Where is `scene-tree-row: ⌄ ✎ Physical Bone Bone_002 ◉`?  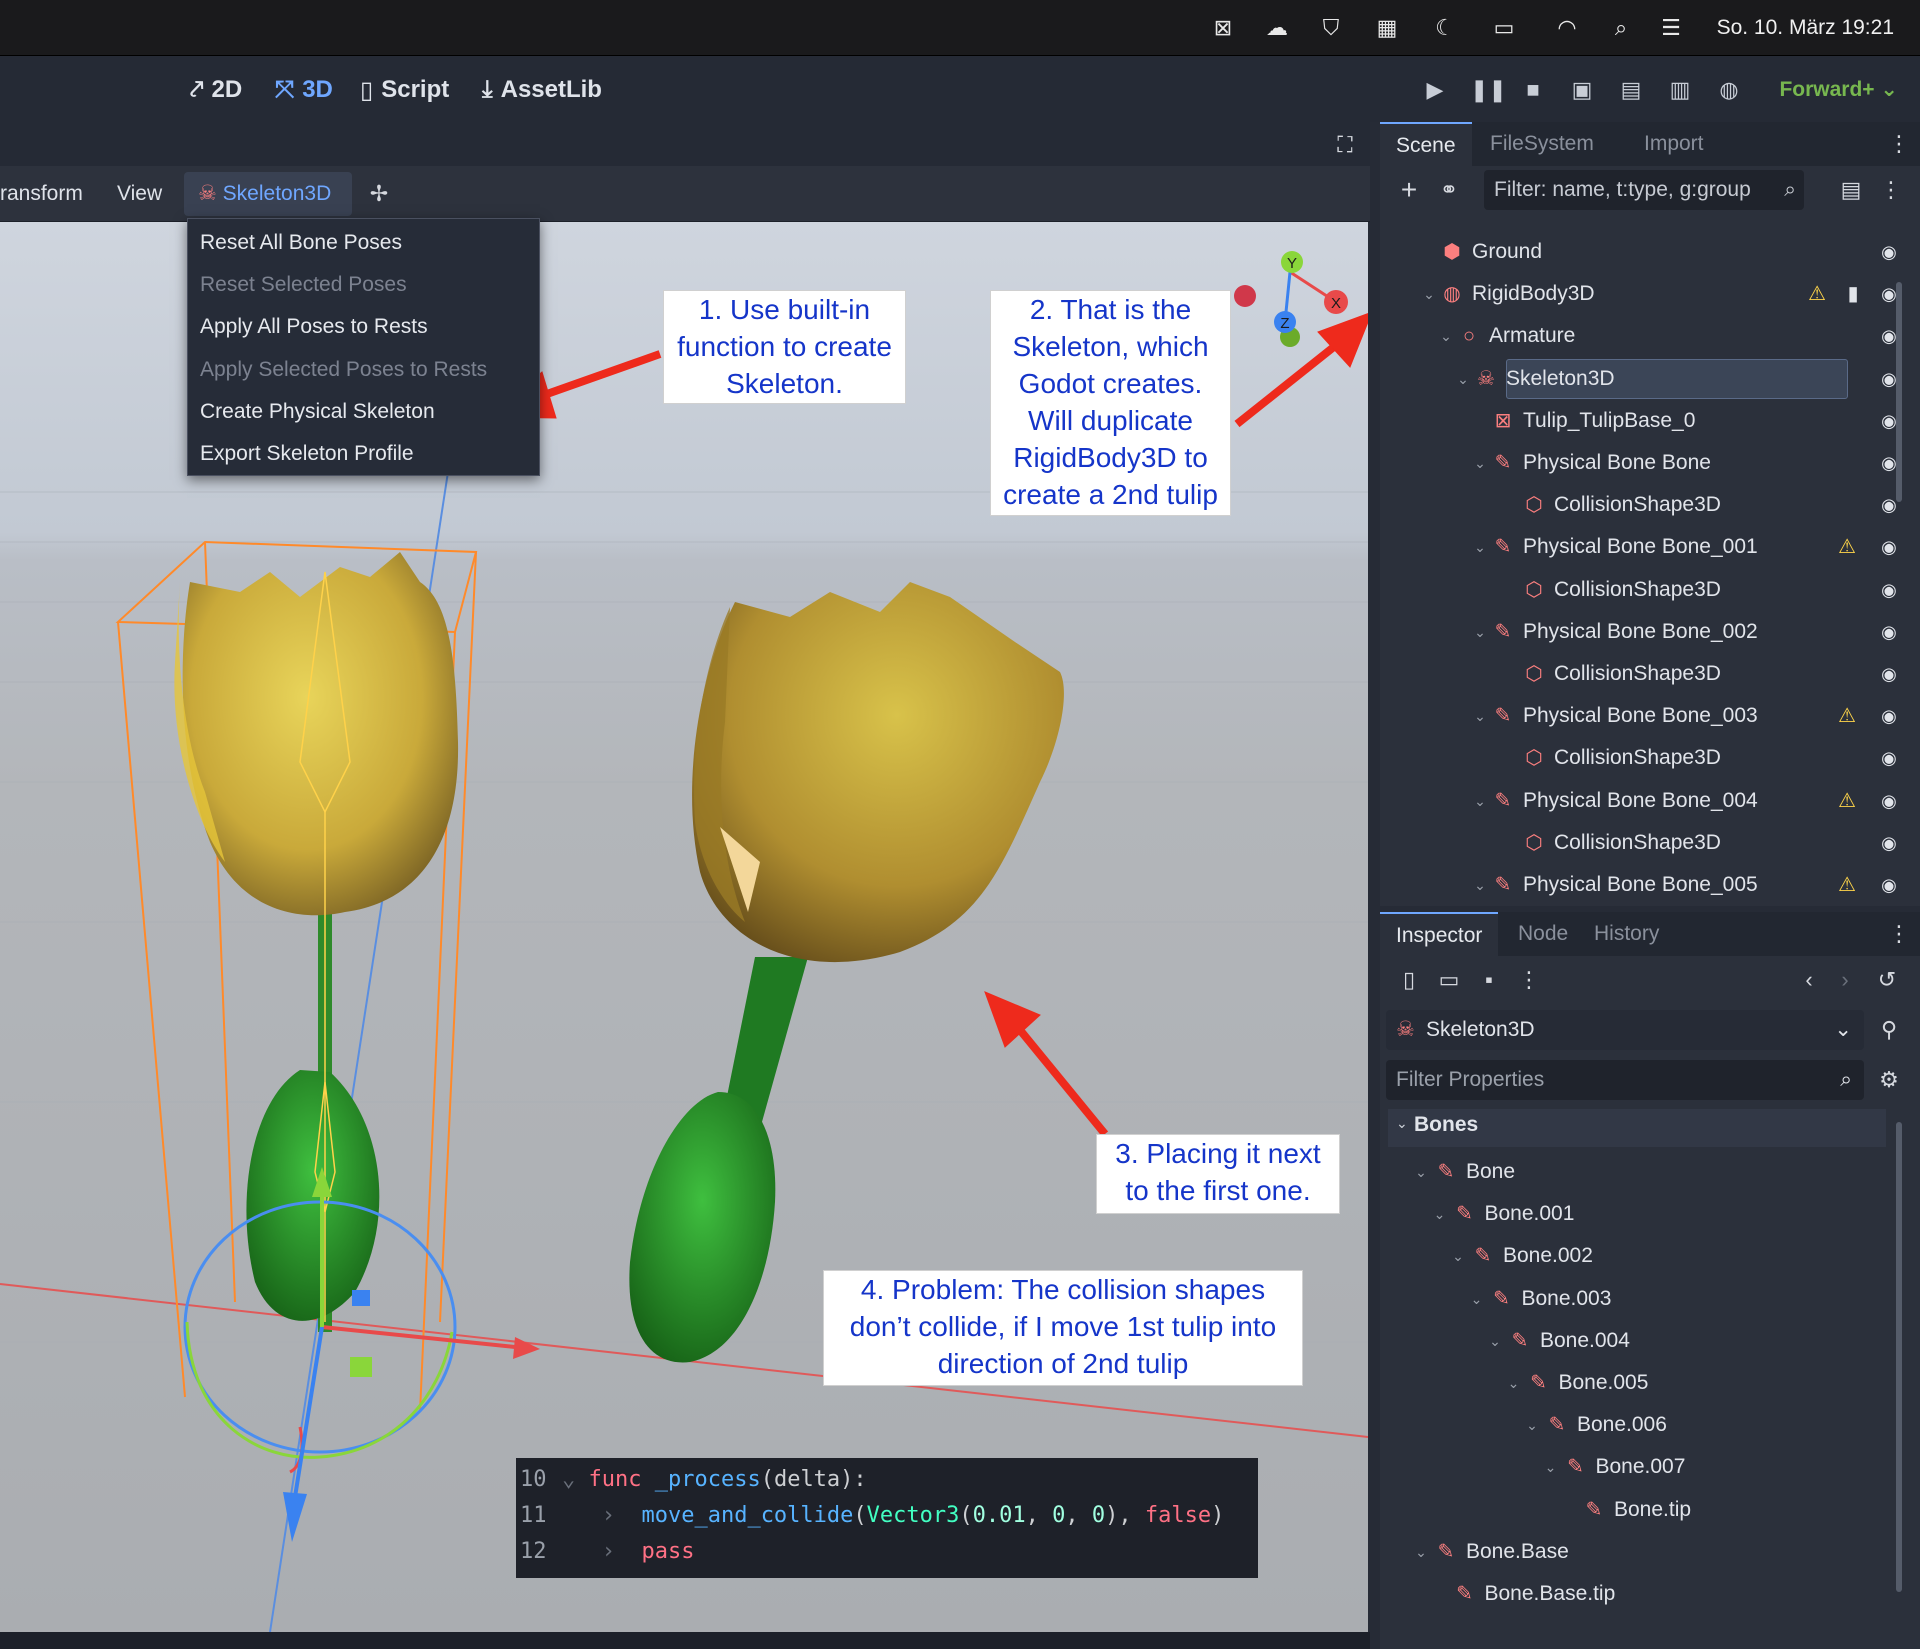 scene-tree-row: ⌄ ✎ Physical Bone Bone_002 ◉ is located at coordinates (1653, 632).